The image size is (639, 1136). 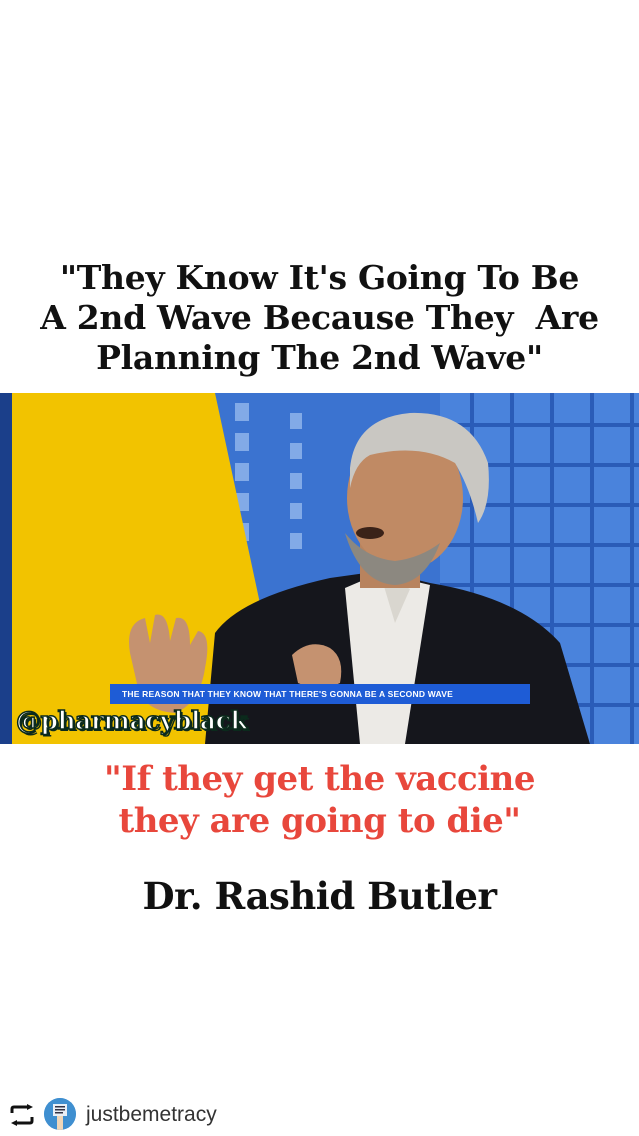 I want to click on watermark: @pharmacyblack, so click(x=131, y=720).